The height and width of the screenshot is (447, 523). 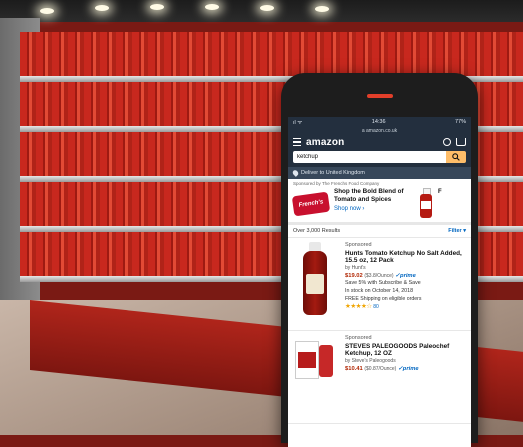 I want to click on location-pin-icon, so click(x=295, y=173).